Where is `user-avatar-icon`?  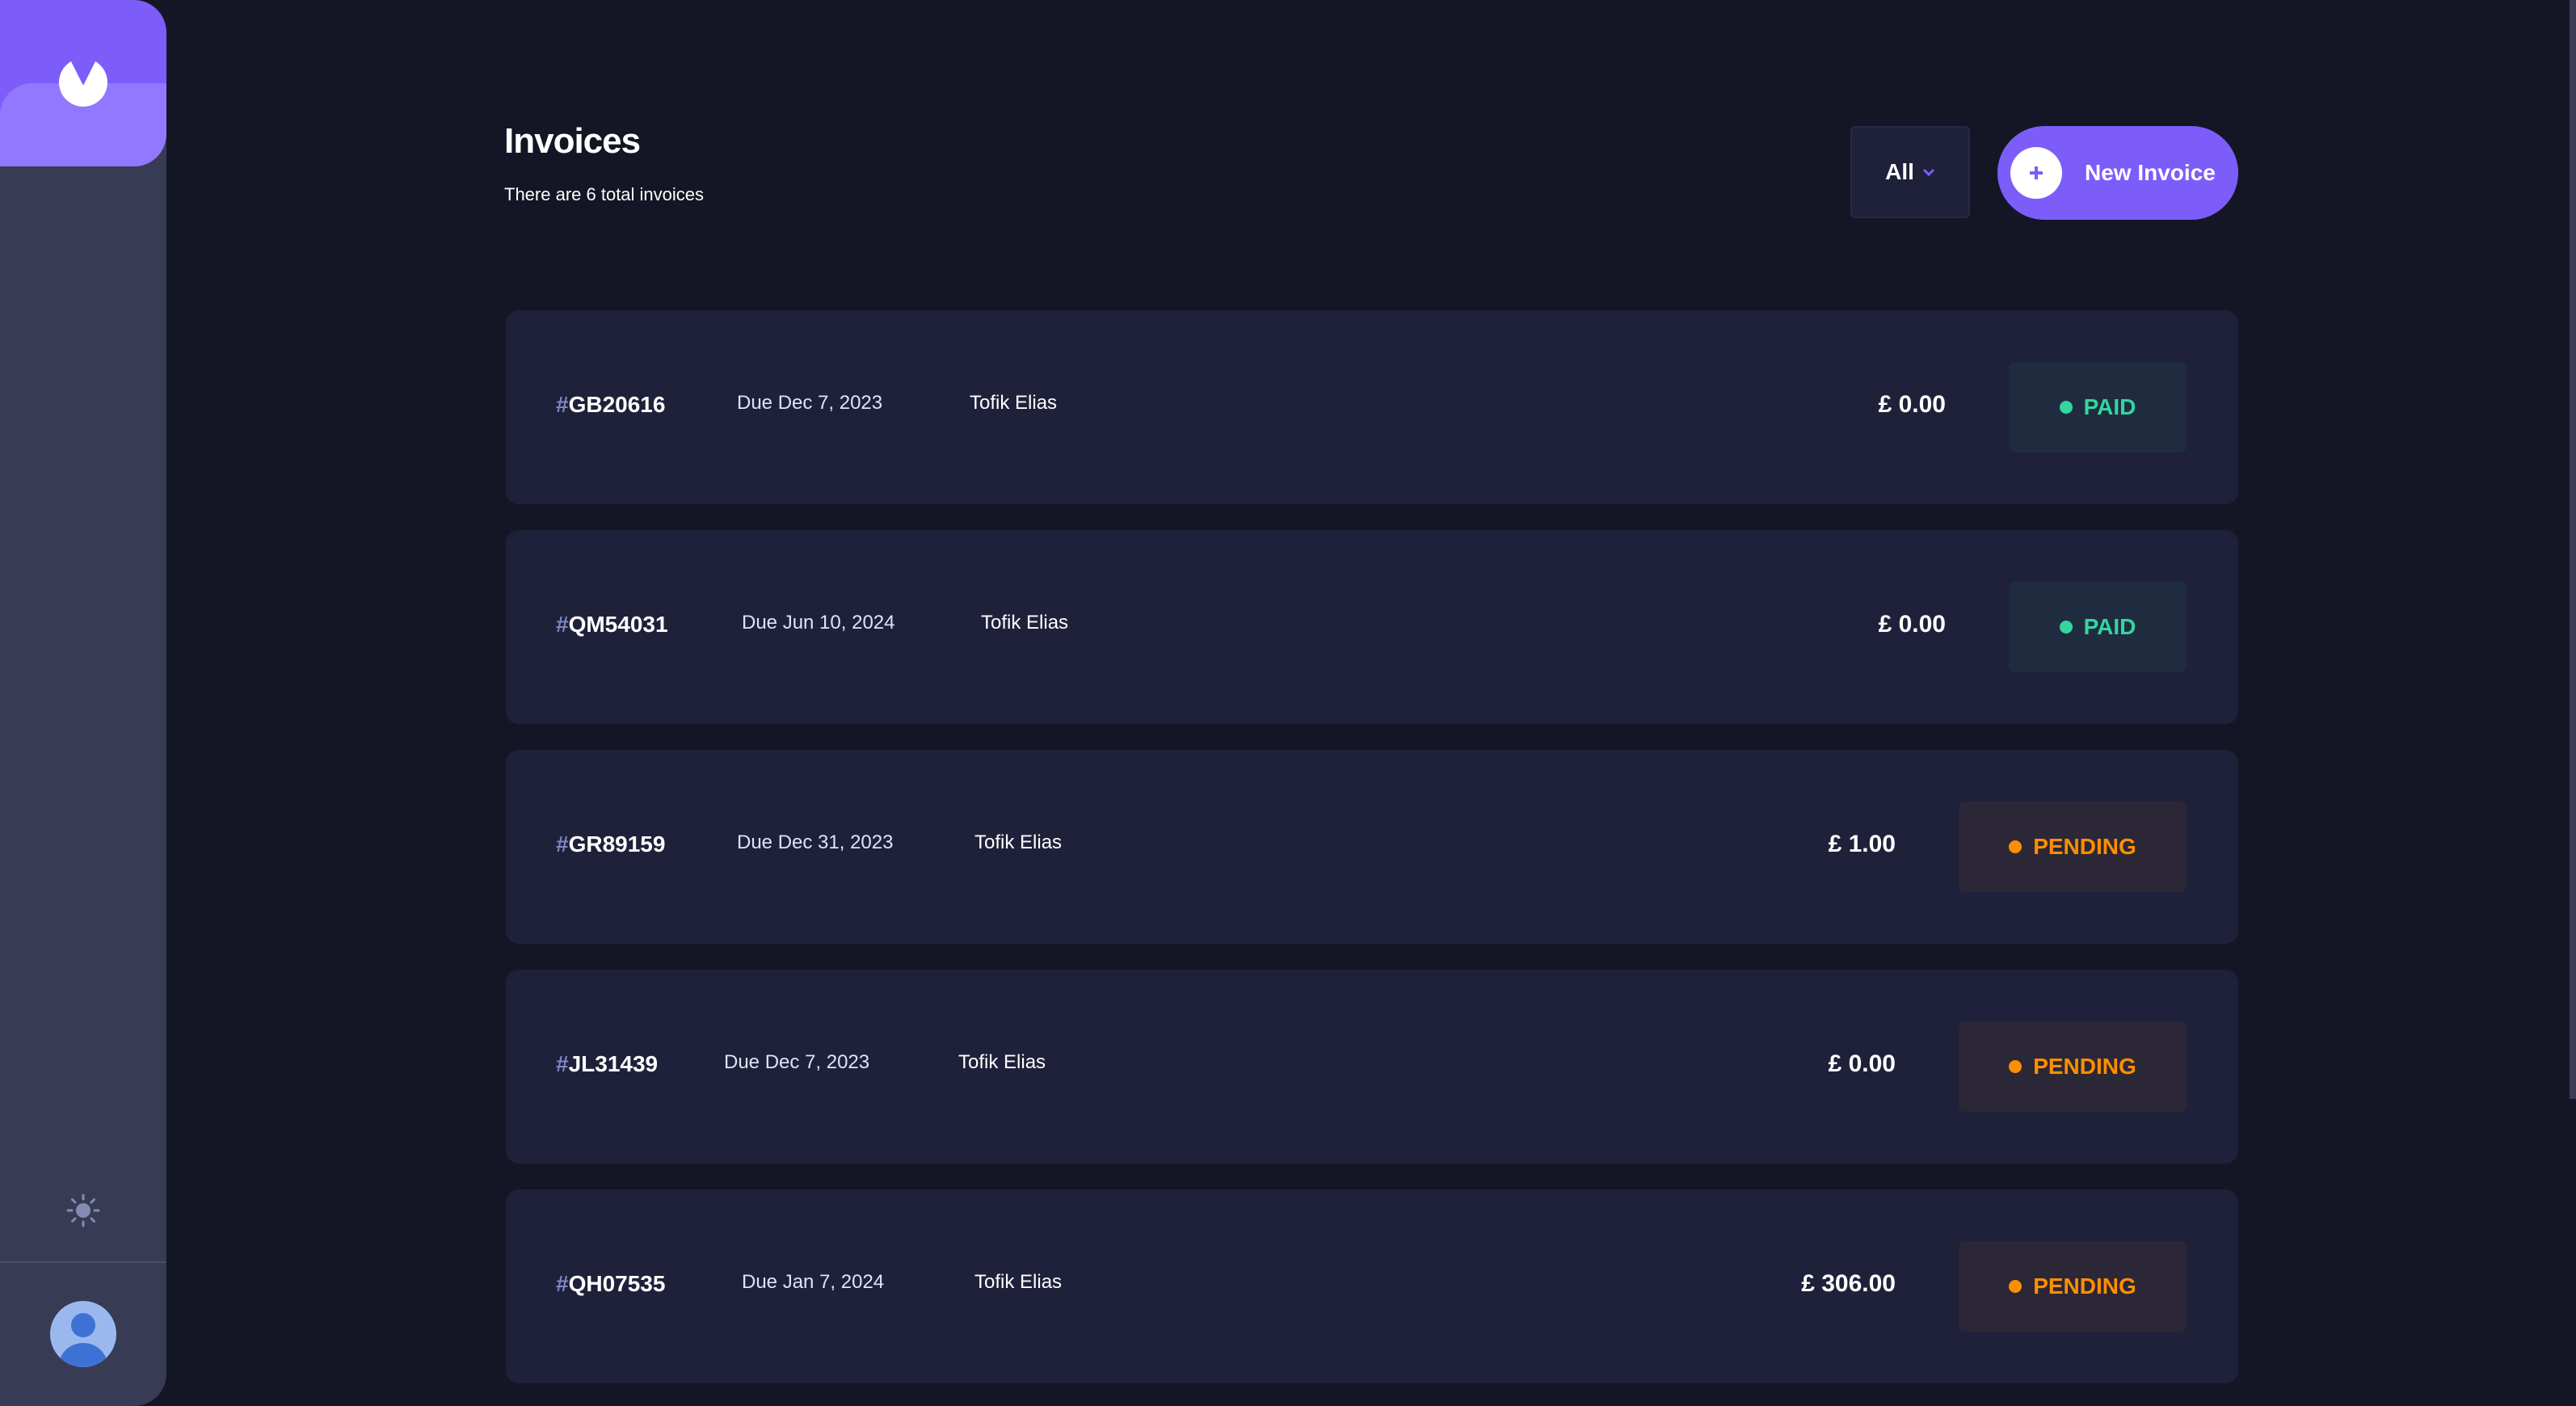 user-avatar-icon is located at coordinates (83, 1334).